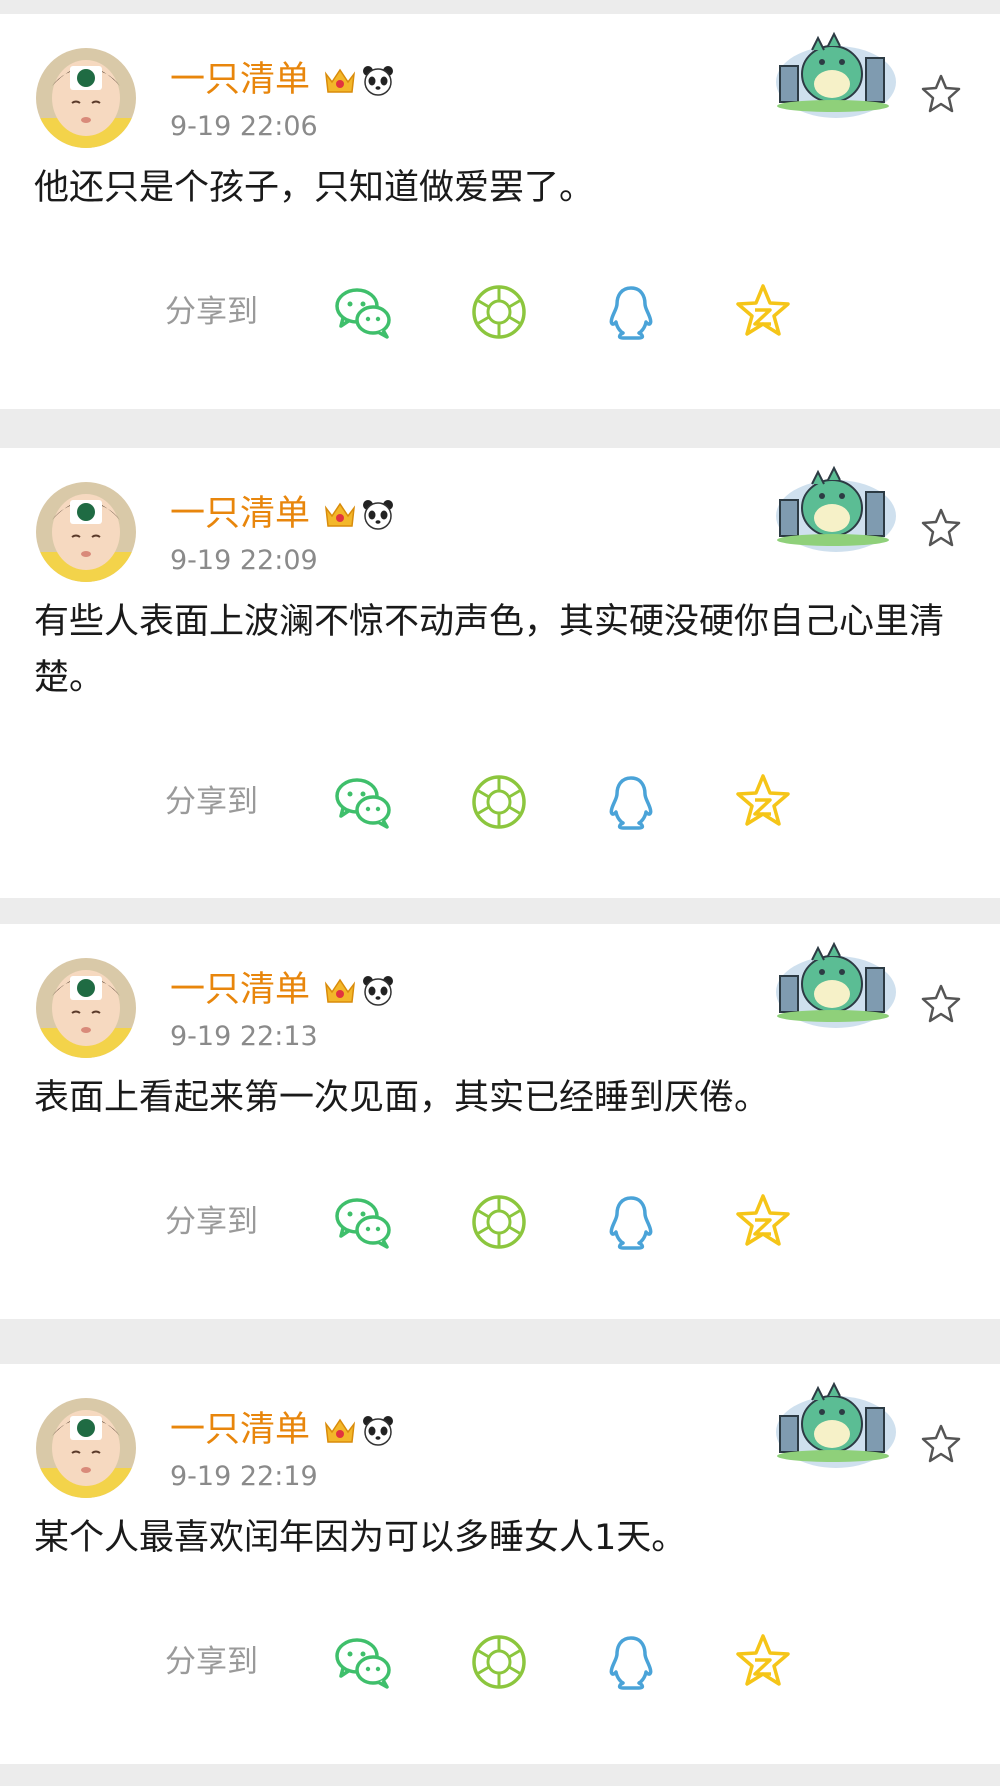 Image resolution: width=1000 pixels, height=1786 pixels. Describe the element at coordinates (402, 1098) in the screenshot. I see `post-text: 表面上看起来第一次见面，其实已经睡到厌倦。` at that location.